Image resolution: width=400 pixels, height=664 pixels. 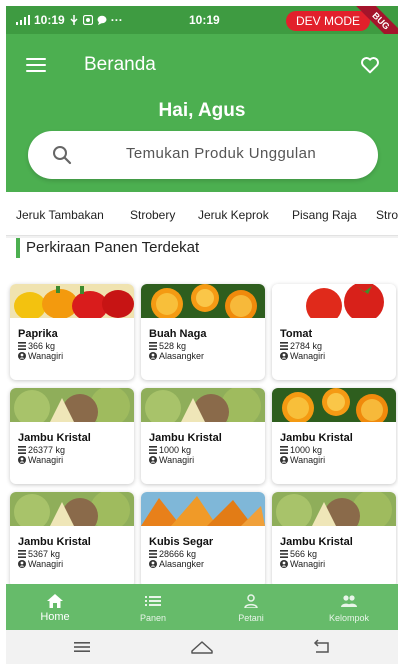 What do you see at coordinates (152, 215) in the screenshot?
I see `category-chip: Strobery` at bounding box center [152, 215].